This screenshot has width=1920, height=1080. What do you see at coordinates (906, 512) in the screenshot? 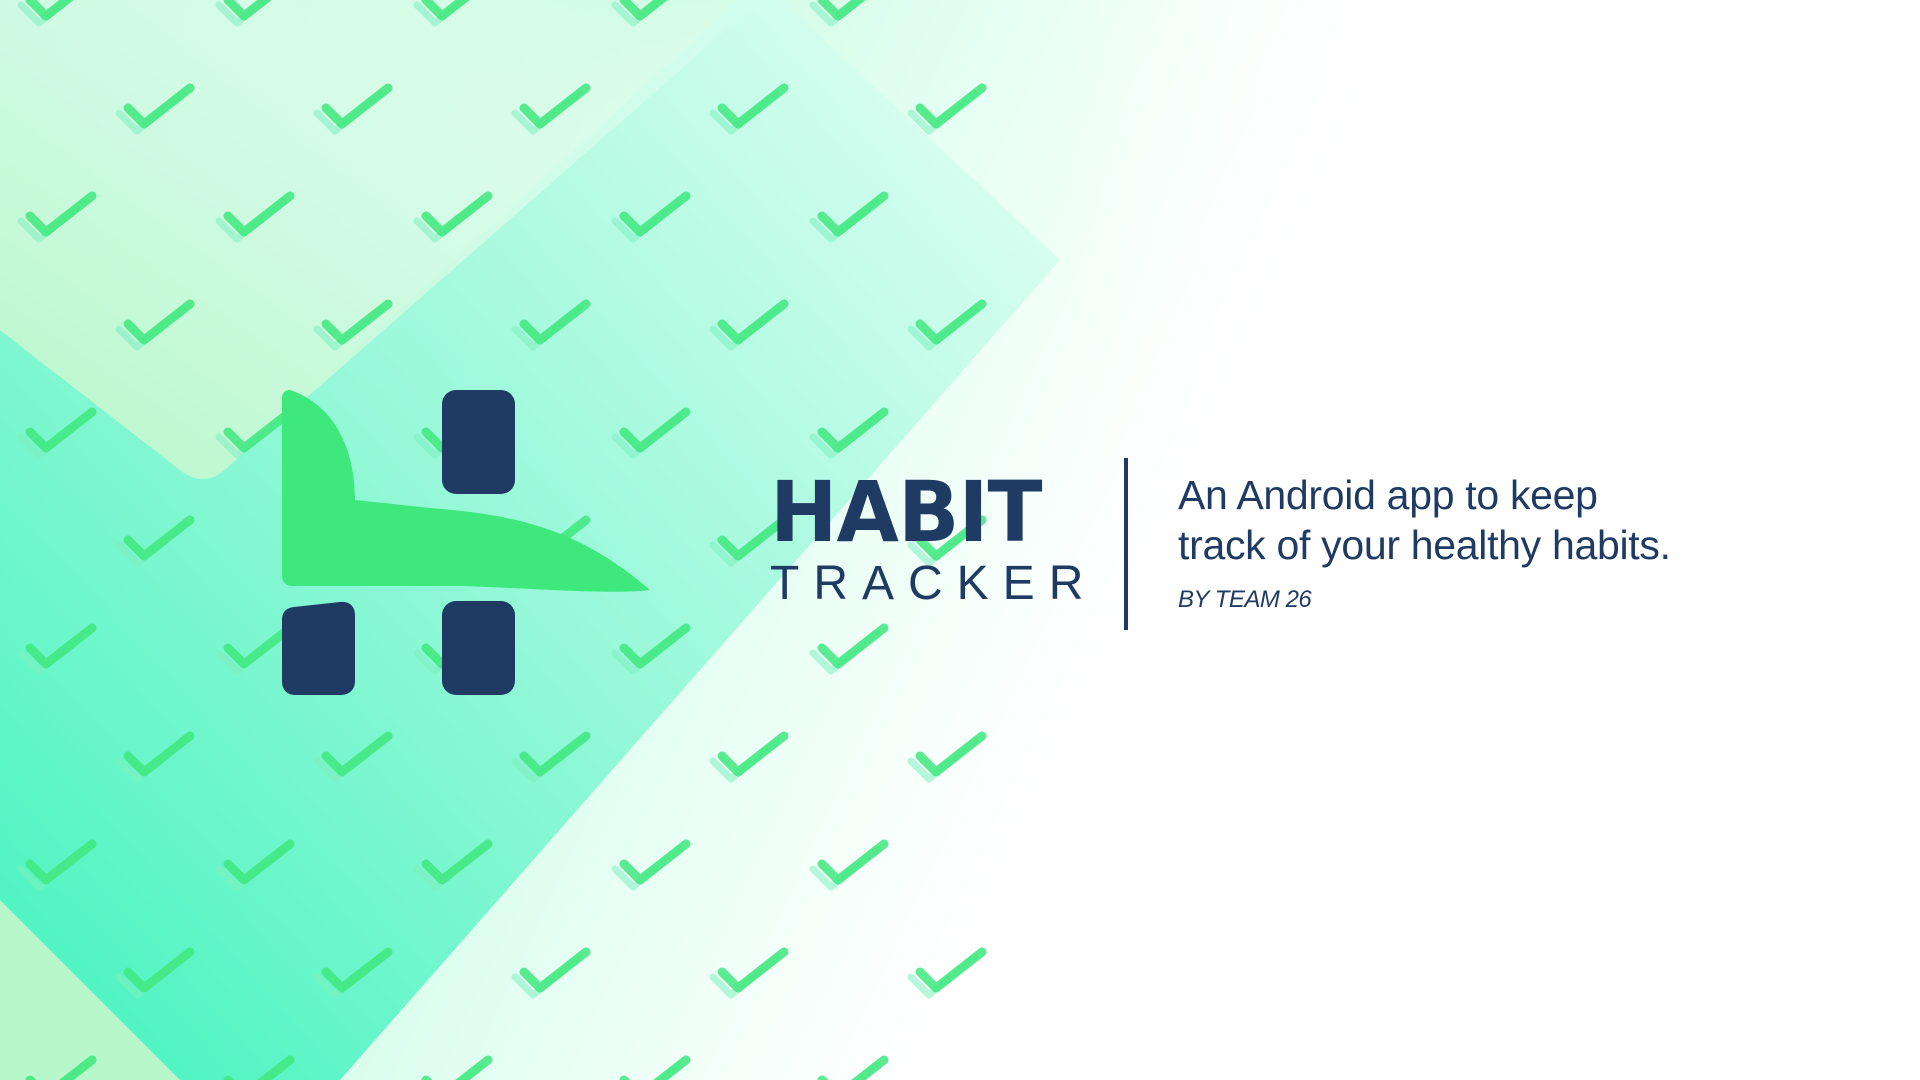
I see `brand-name-habit: HABIT` at bounding box center [906, 512].